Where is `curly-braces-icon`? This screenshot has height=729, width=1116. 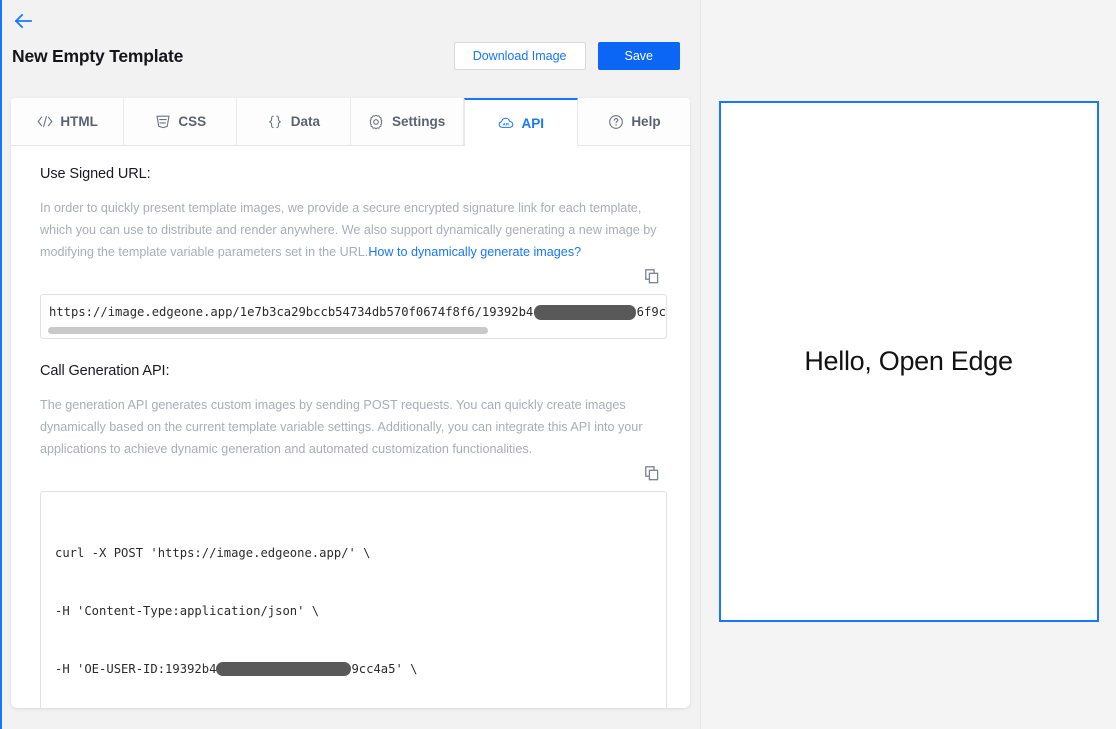
curly-braces-icon is located at coordinates (275, 121).